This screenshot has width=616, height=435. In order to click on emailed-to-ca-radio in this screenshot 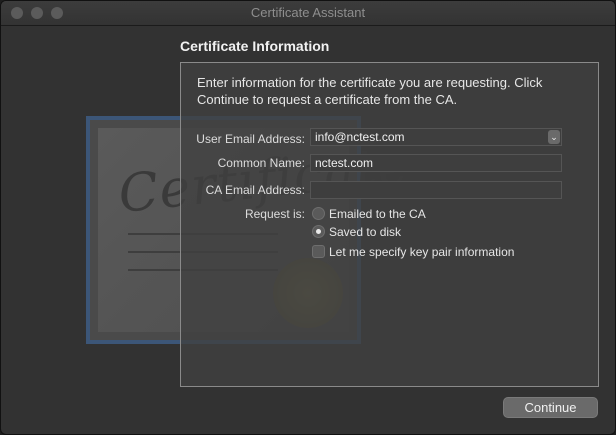, I will do `click(318, 213)`.